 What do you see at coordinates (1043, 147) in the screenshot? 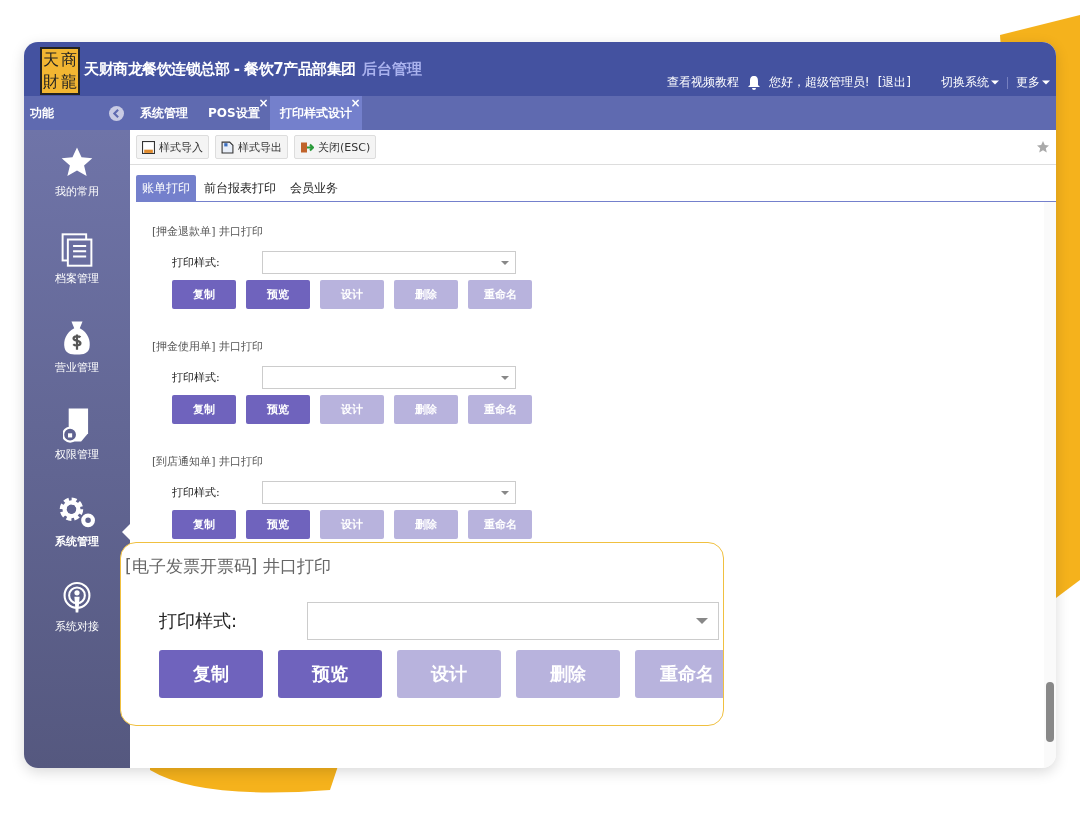
I see `pin-icon` at bounding box center [1043, 147].